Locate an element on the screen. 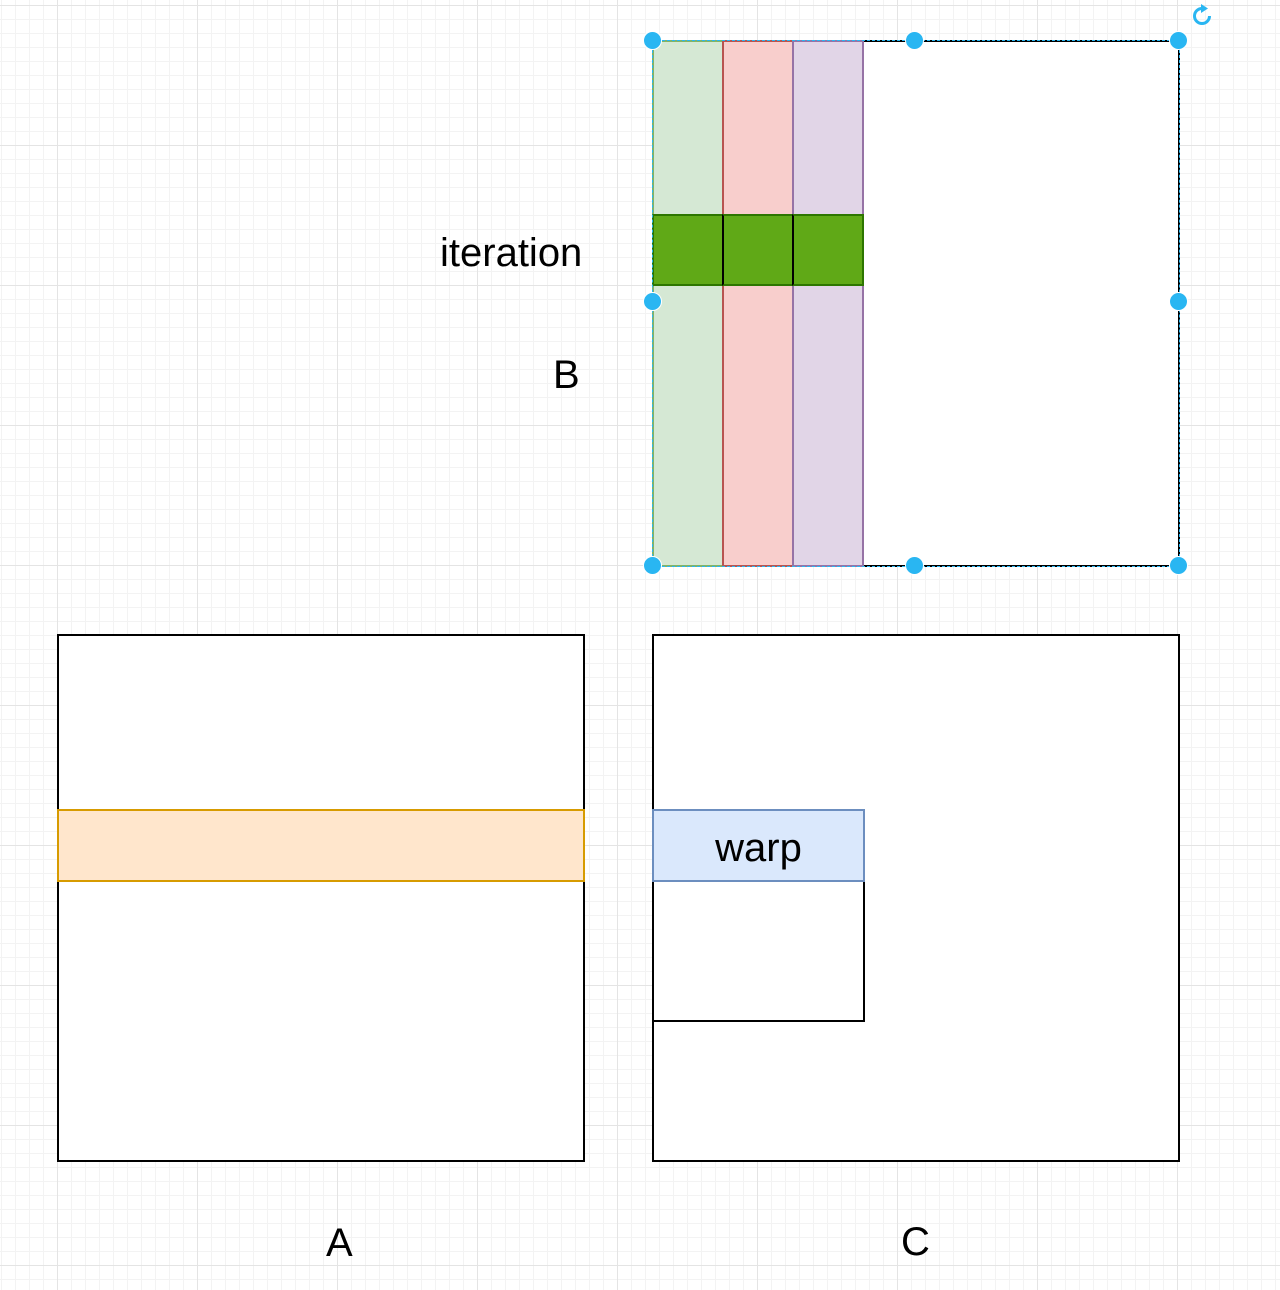 The height and width of the screenshot is (1290, 1280). a-row-tile is located at coordinates (321, 845).